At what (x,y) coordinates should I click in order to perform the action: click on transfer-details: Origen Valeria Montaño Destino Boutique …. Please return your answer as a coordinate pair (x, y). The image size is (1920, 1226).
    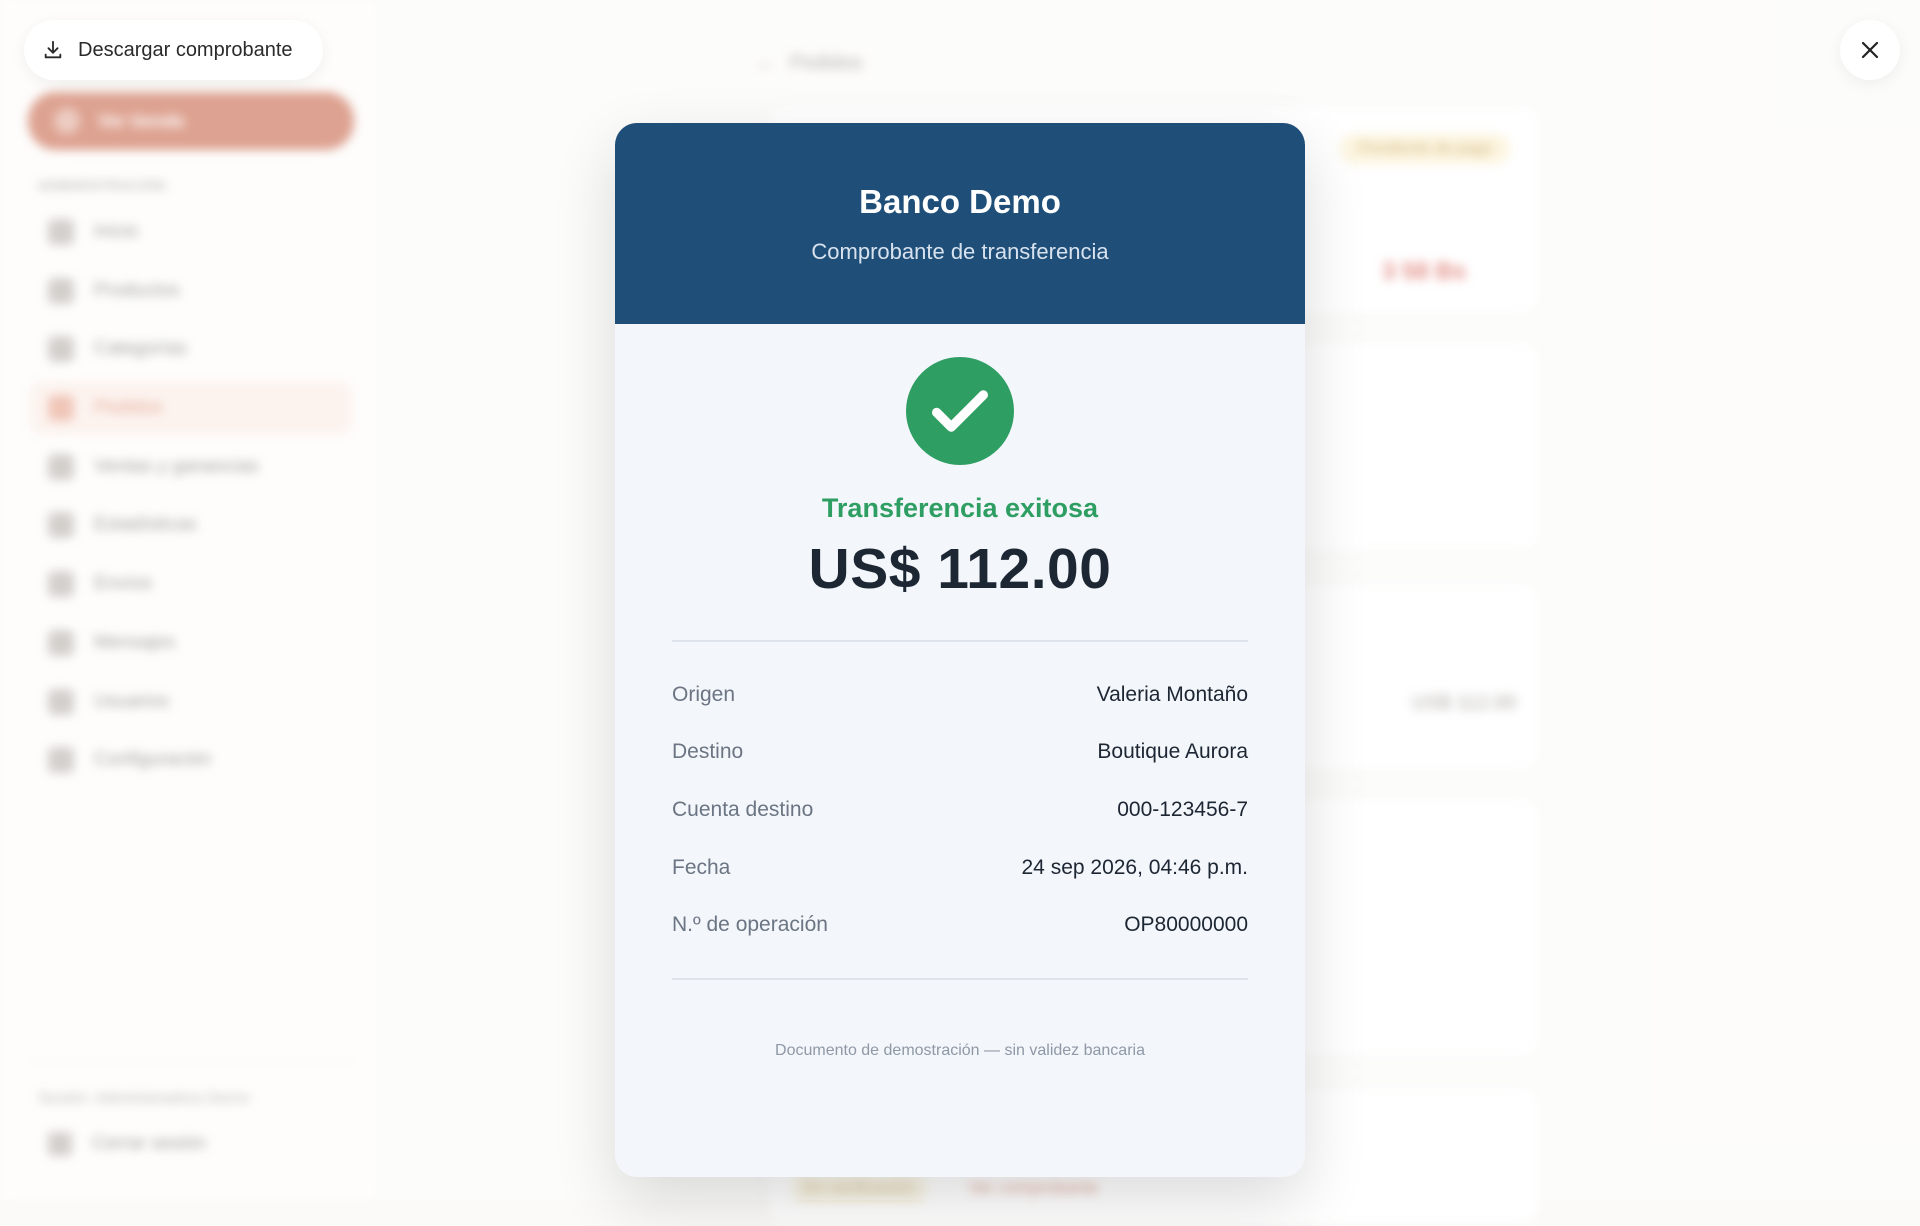
    Looking at the image, I should click on (960, 810).